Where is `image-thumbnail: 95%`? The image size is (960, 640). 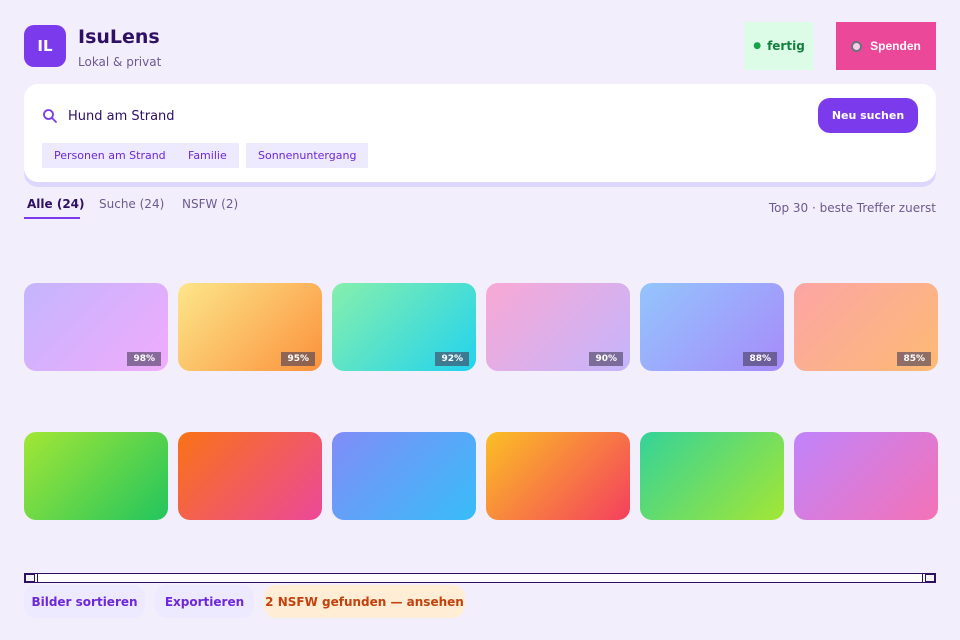
image-thumbnail: 95% is located at coordinates (250, 327).